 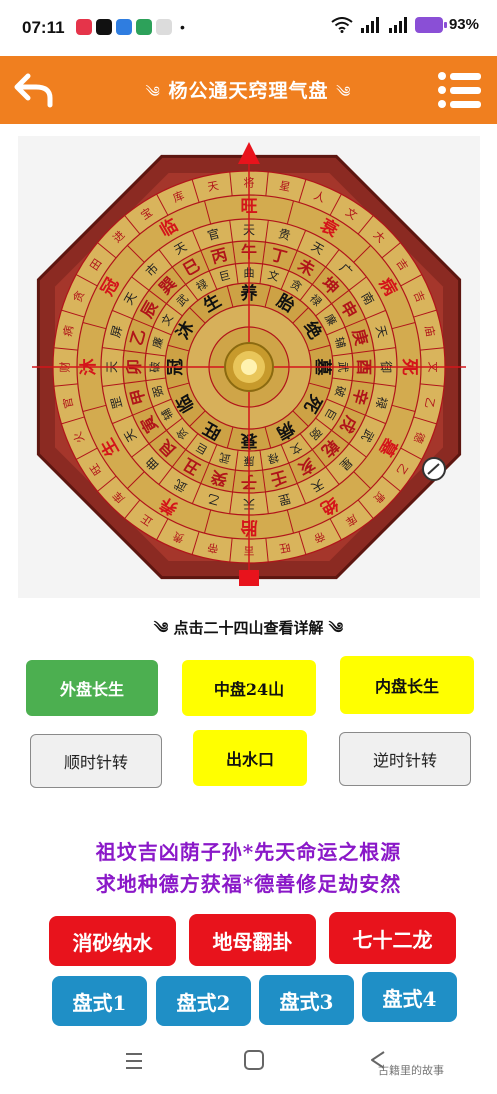 What do you see at coordinates (409, 997) in the screenshot?
I see `pan-style-4-button: 盘式4` at bounding box center [409, 997].